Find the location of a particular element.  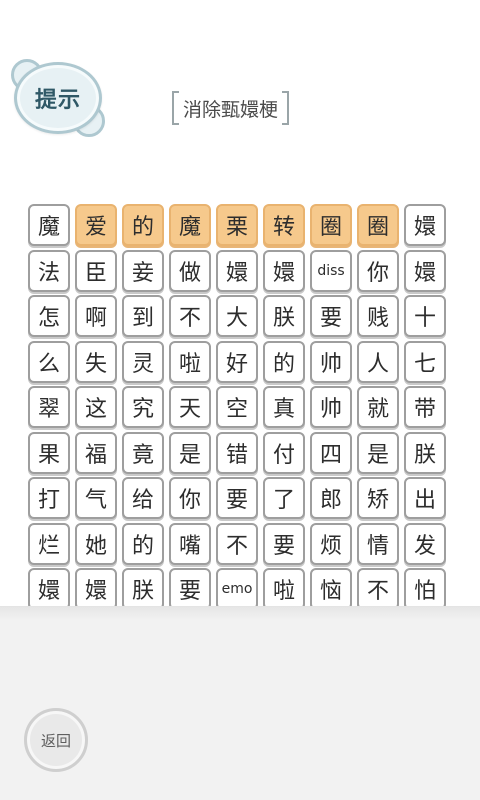

grid-tile: 果 is located at coordinates (49, 452).